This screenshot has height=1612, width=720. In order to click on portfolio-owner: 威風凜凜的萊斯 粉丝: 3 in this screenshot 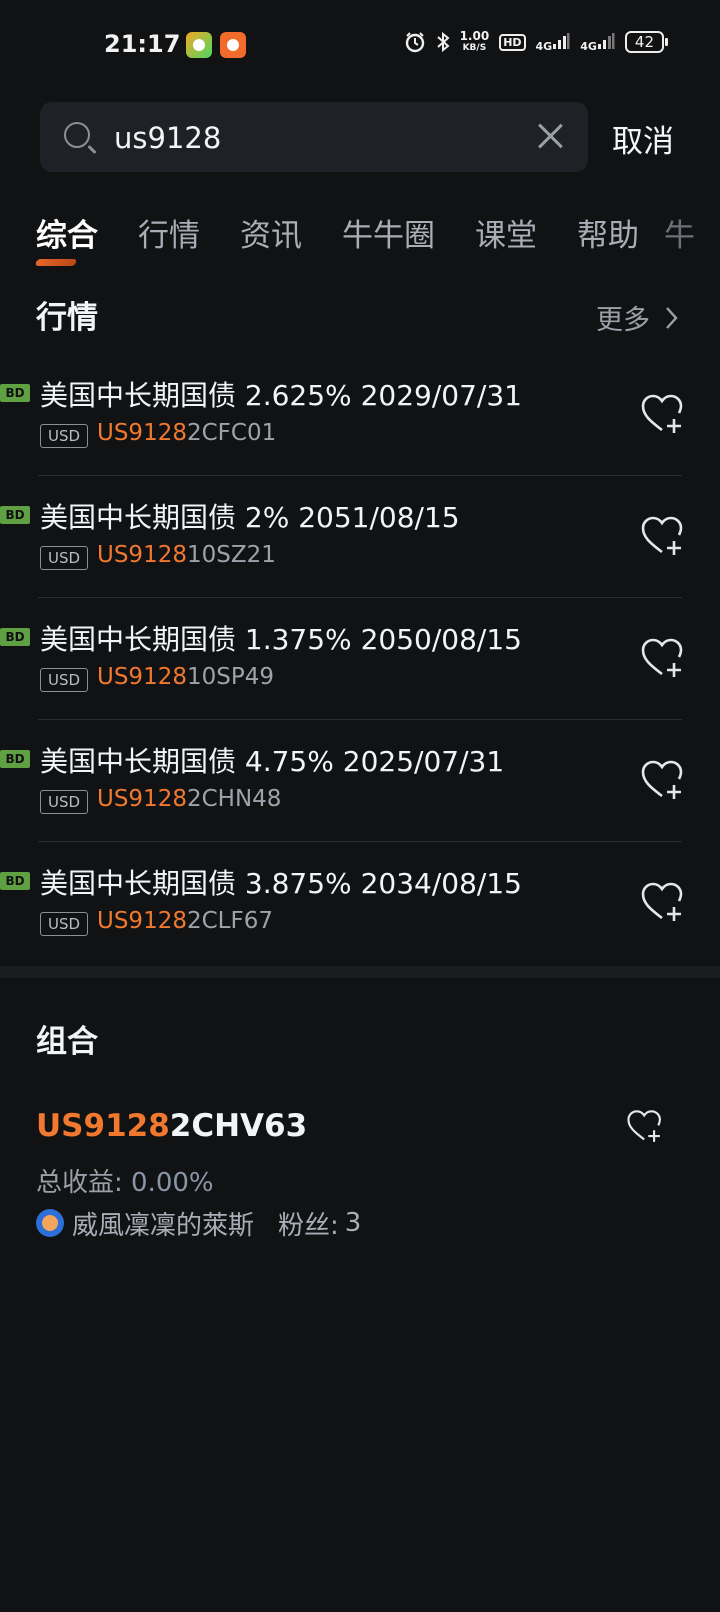, I will do `click(199, 1223)`.